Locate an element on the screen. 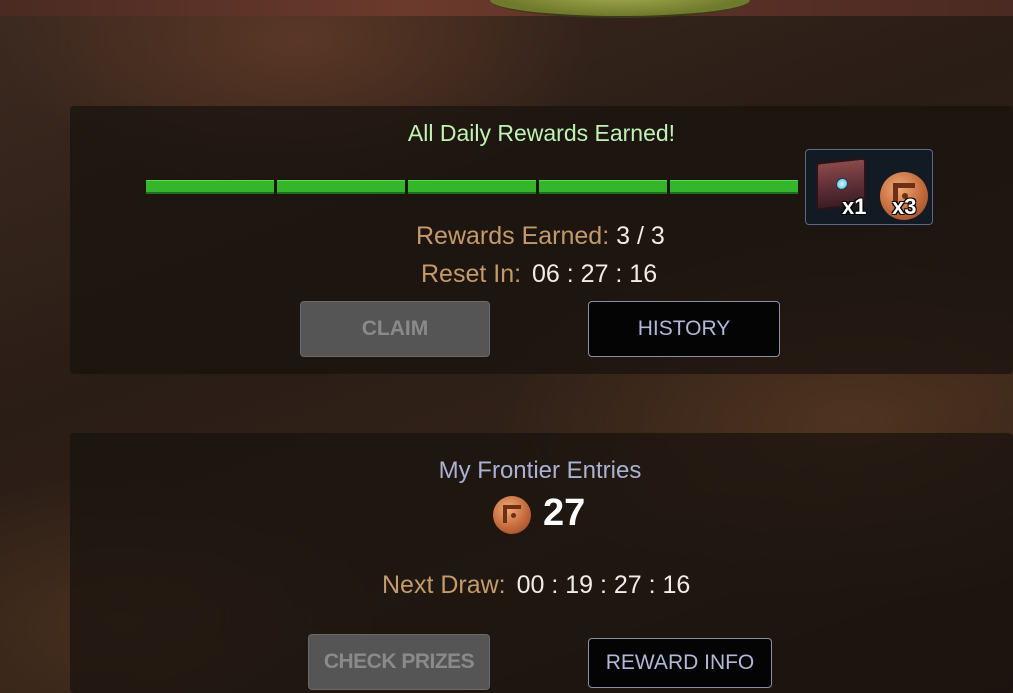 The height and width of the screenshot is (693, 1013). chest-gem is located at coordinates (842, 184).